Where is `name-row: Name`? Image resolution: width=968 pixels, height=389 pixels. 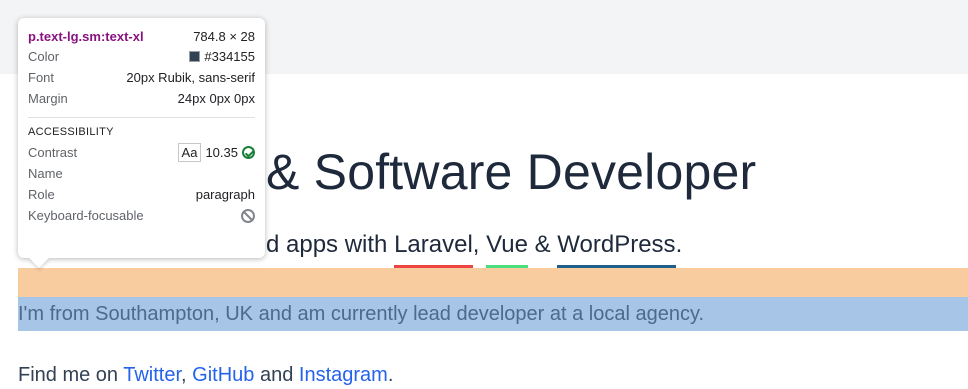 name-row: Name is located at coordinates (141, 173).